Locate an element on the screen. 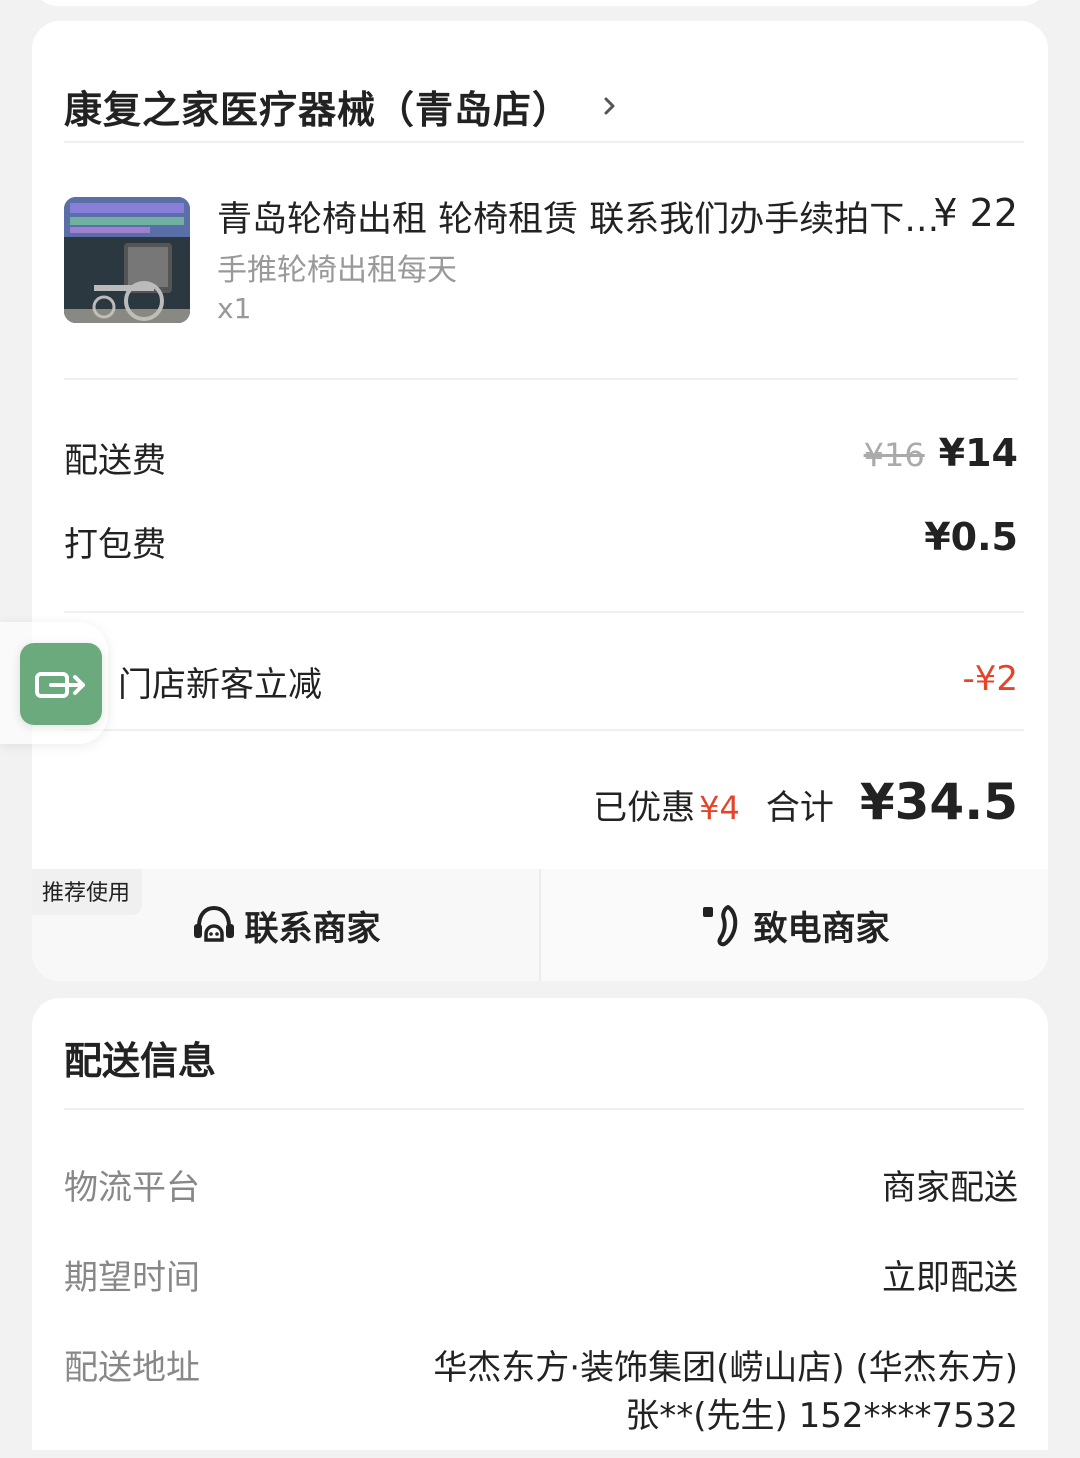 The image size is (1080, 1458). product-price: ¥ 22 is located at coordinates (975, 213).